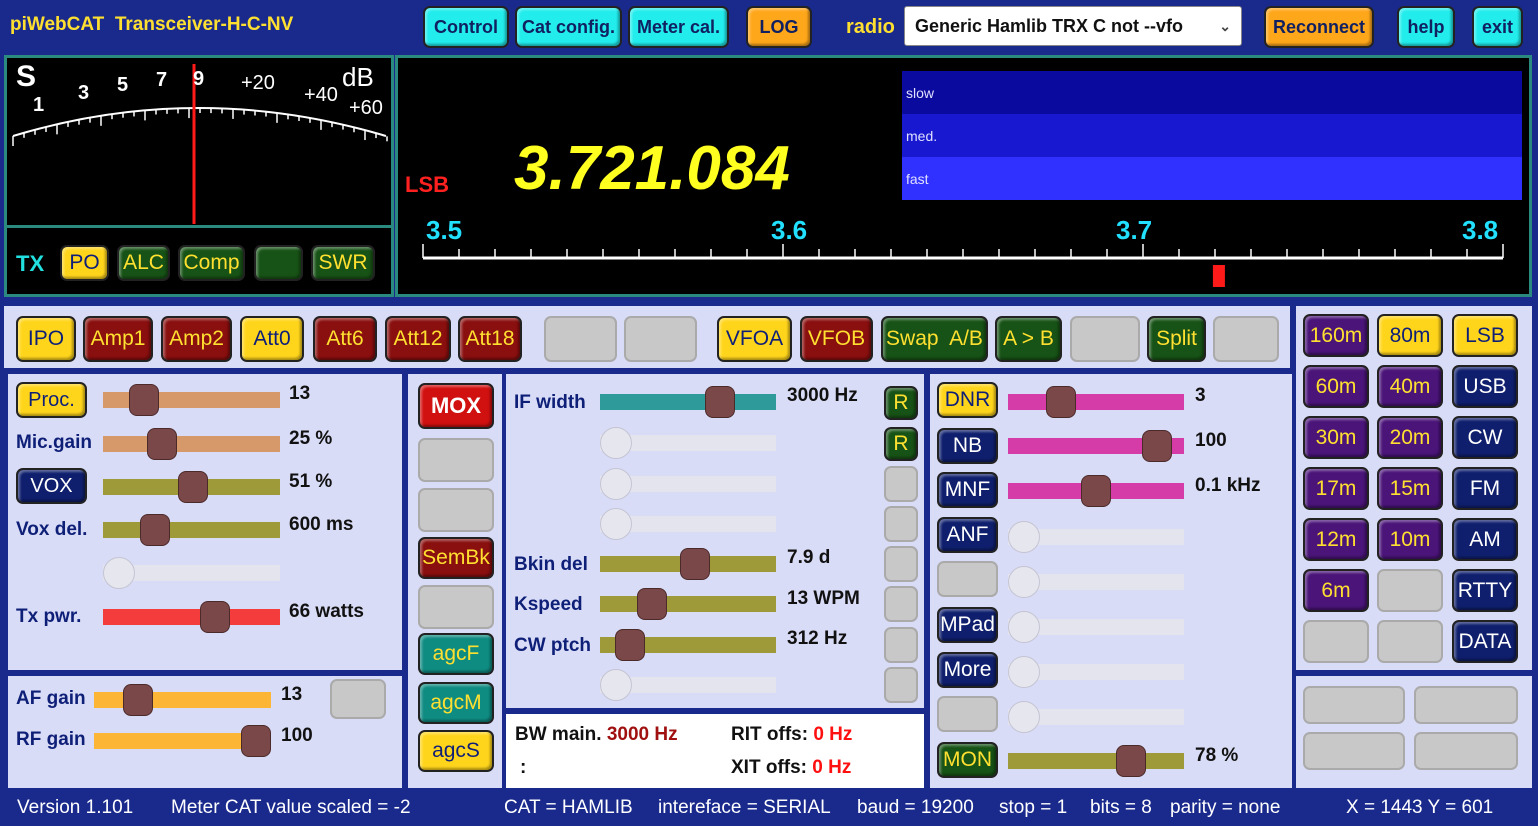 The height and width of the screenshot is (826, 1538). Describe the element at coordinates (967, 446) in the screenshot. I see `nb-button: NB` at that location.